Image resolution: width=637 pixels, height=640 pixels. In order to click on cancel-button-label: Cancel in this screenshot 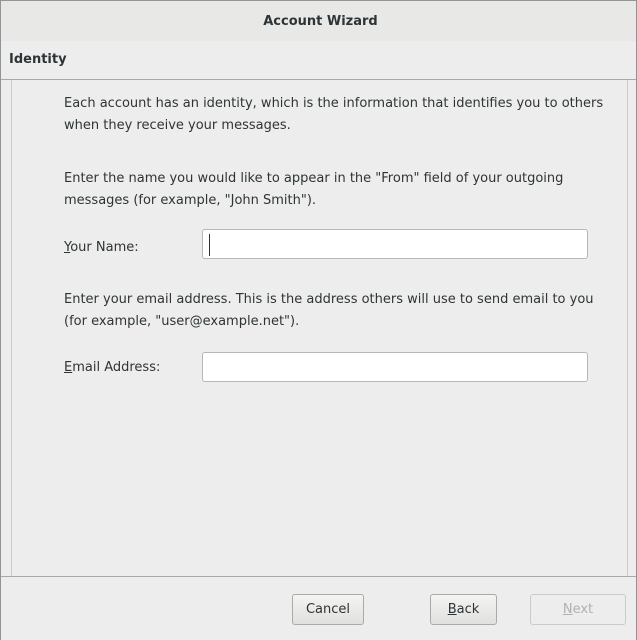, I will do `click(328, 609)`.